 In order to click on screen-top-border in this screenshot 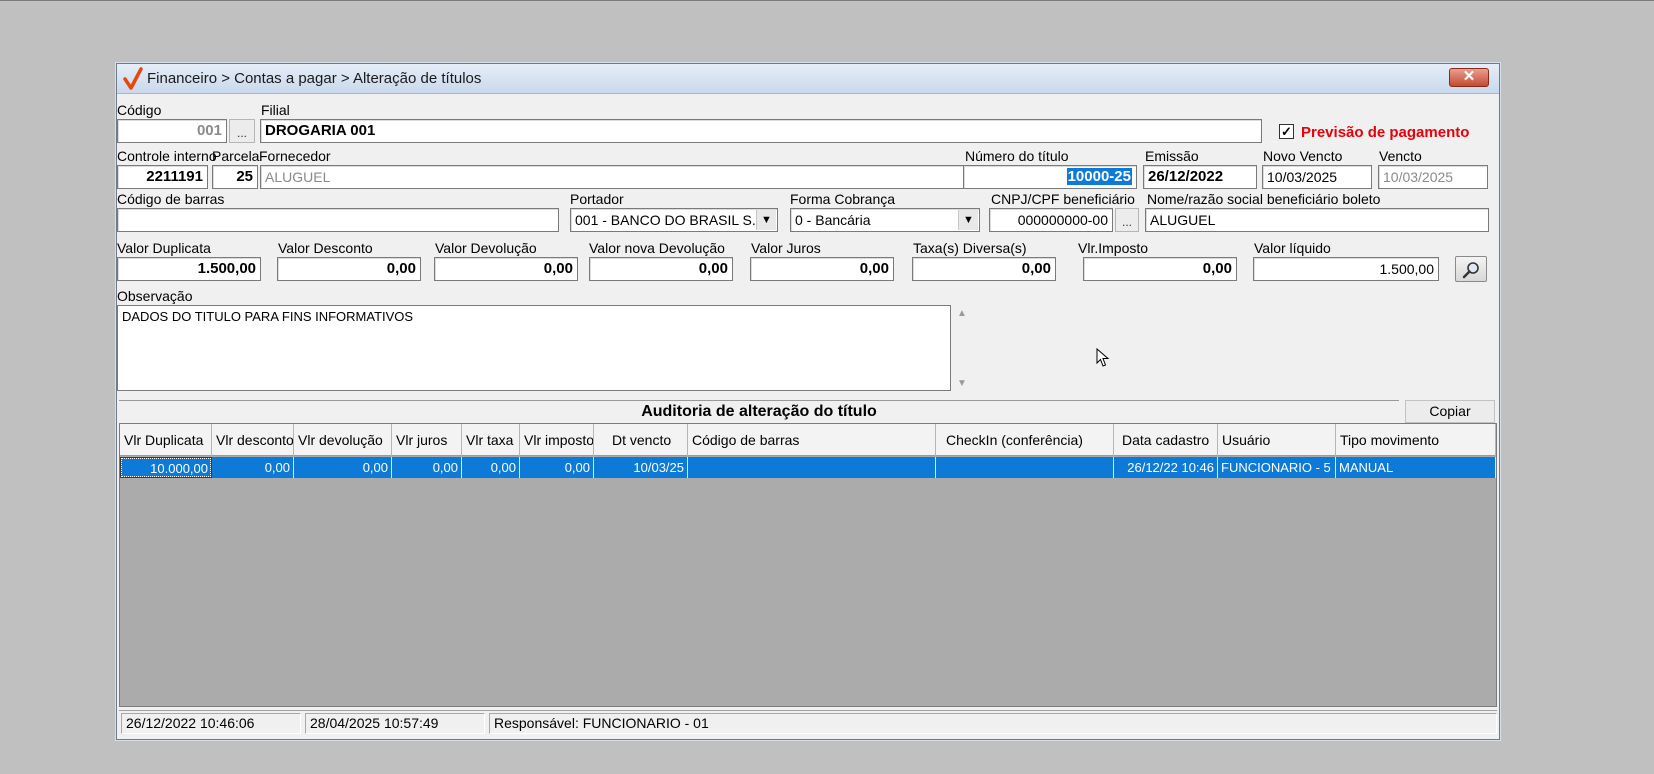, I will do `click(827, 0)`.